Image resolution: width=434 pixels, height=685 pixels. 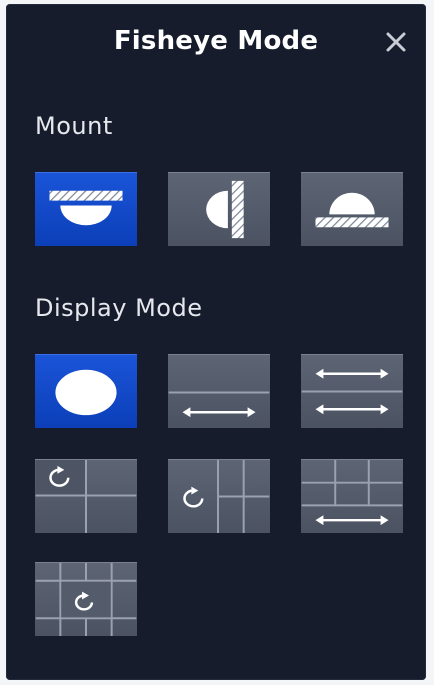 I want to click on display-fisheye-3ptz-button, so click(x=86, y=496).